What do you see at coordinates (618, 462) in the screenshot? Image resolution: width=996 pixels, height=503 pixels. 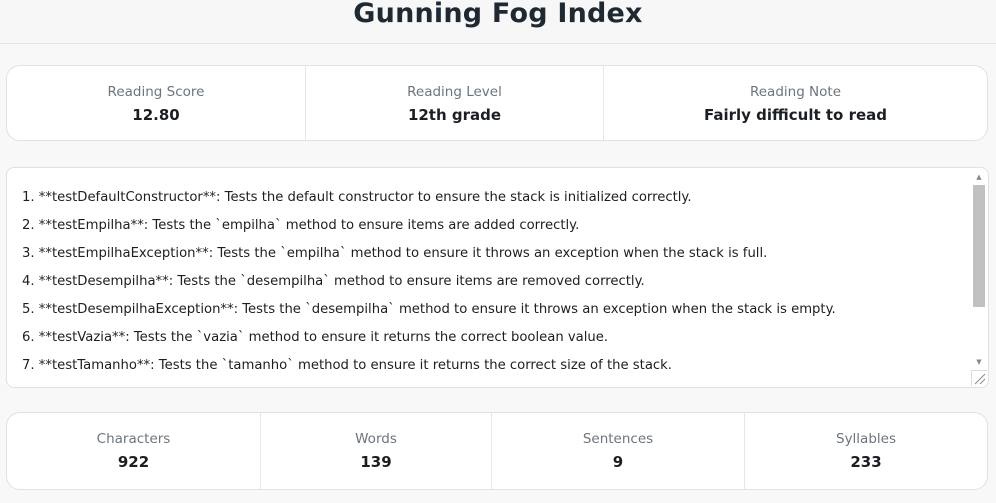 I see `sentences-value: 9` at bounding box center [618, 462].